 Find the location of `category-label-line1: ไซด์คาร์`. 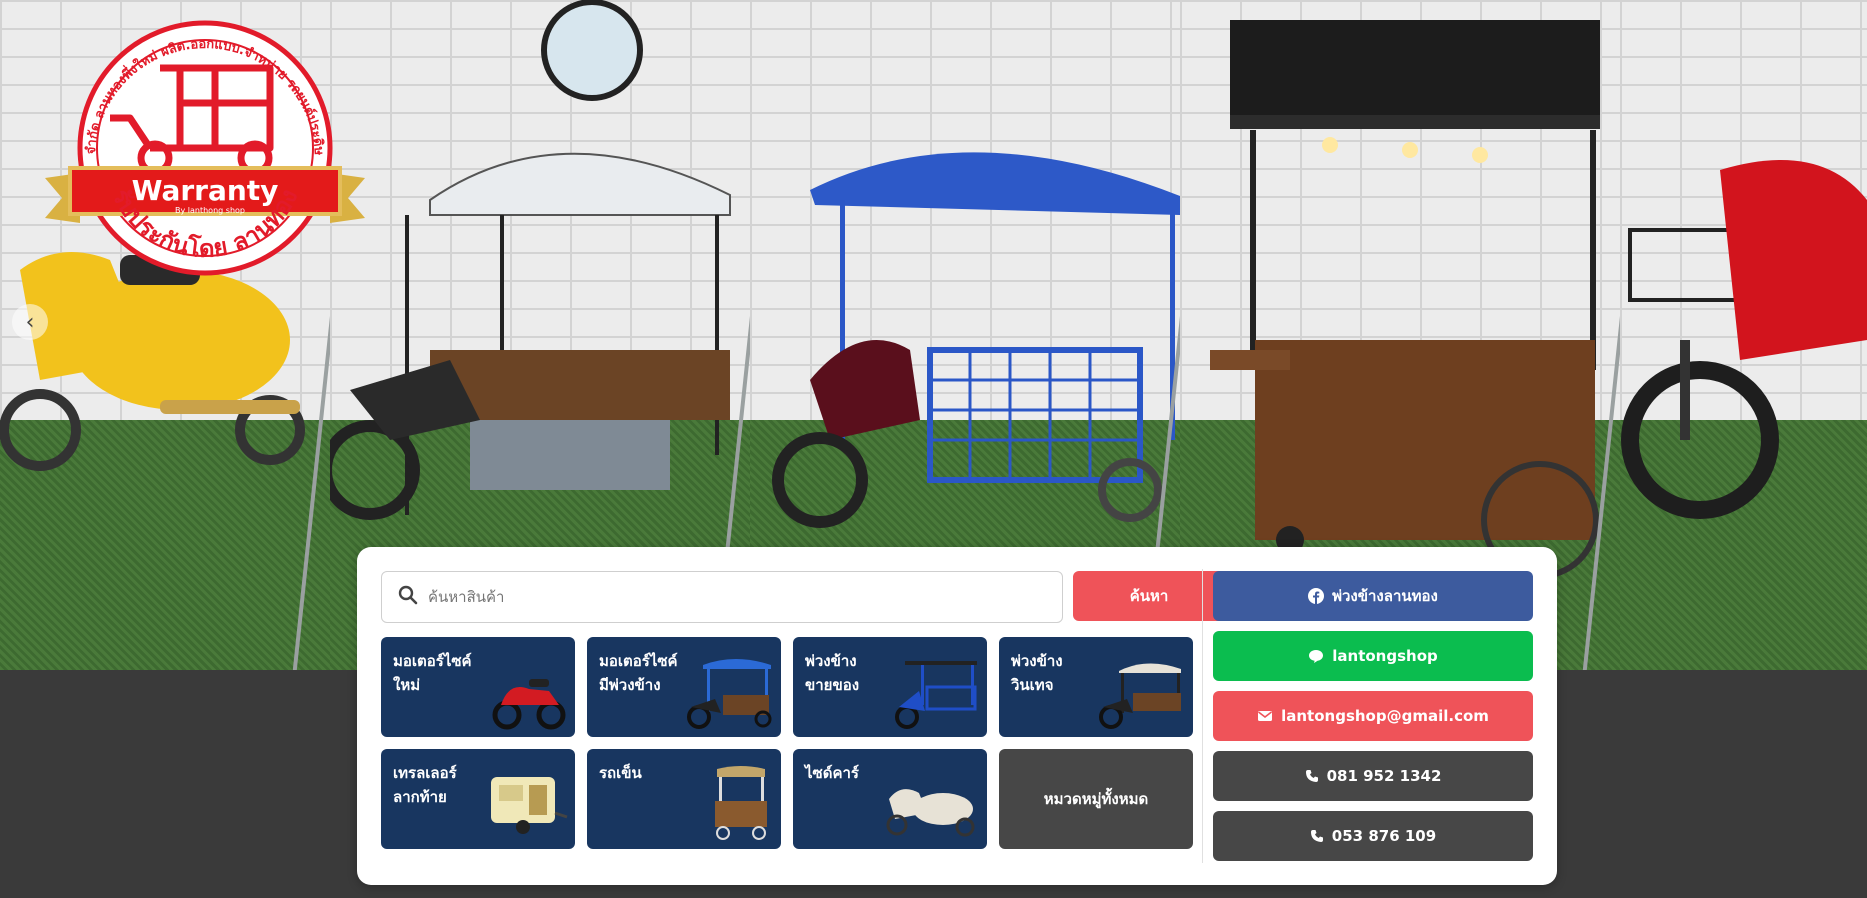

category-label-line1: ไซด์คาร์ is located at coordinates (832, 773).